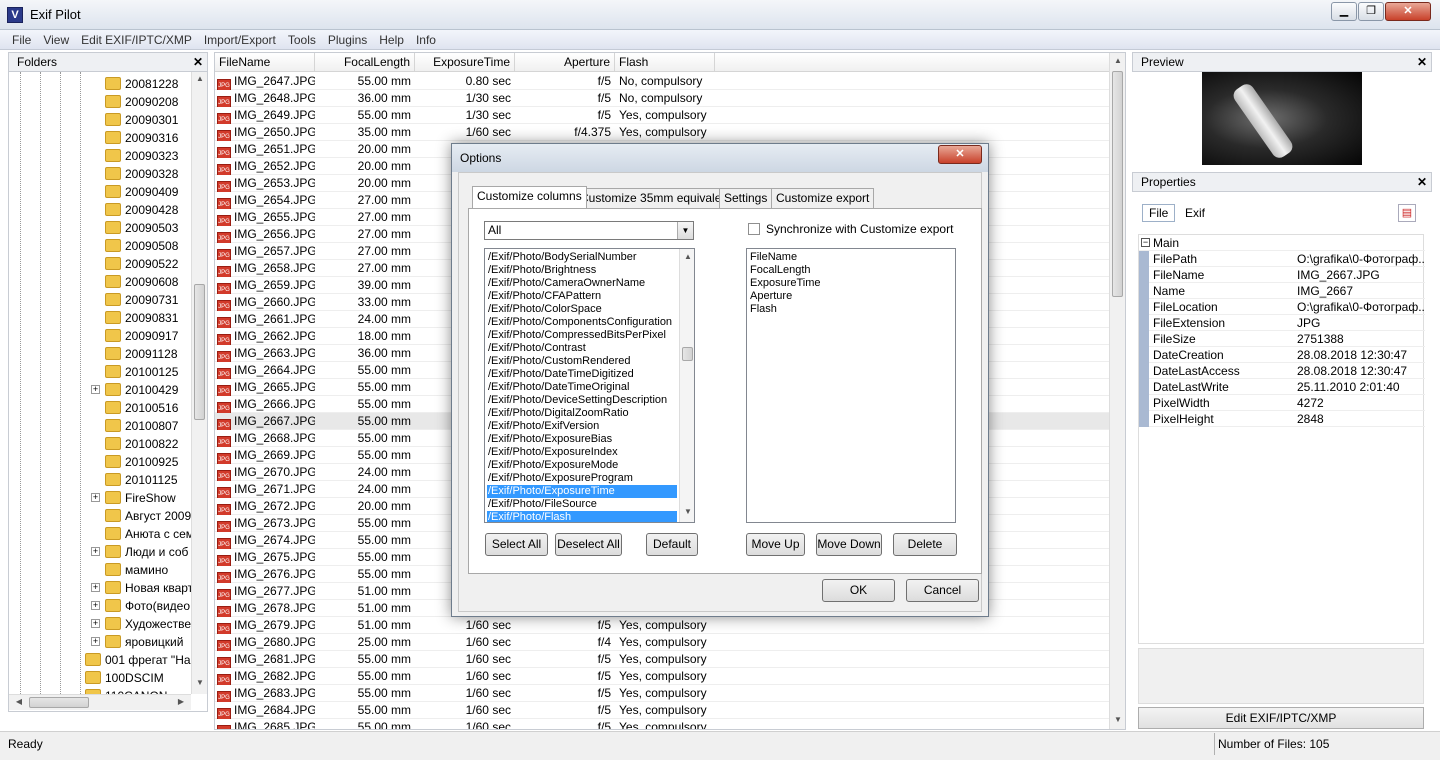 The width and height of the screenshot is (1440, 760). I want to click on available-field-item: /Exif/Photo/CustomRendered, so click(582, 361).